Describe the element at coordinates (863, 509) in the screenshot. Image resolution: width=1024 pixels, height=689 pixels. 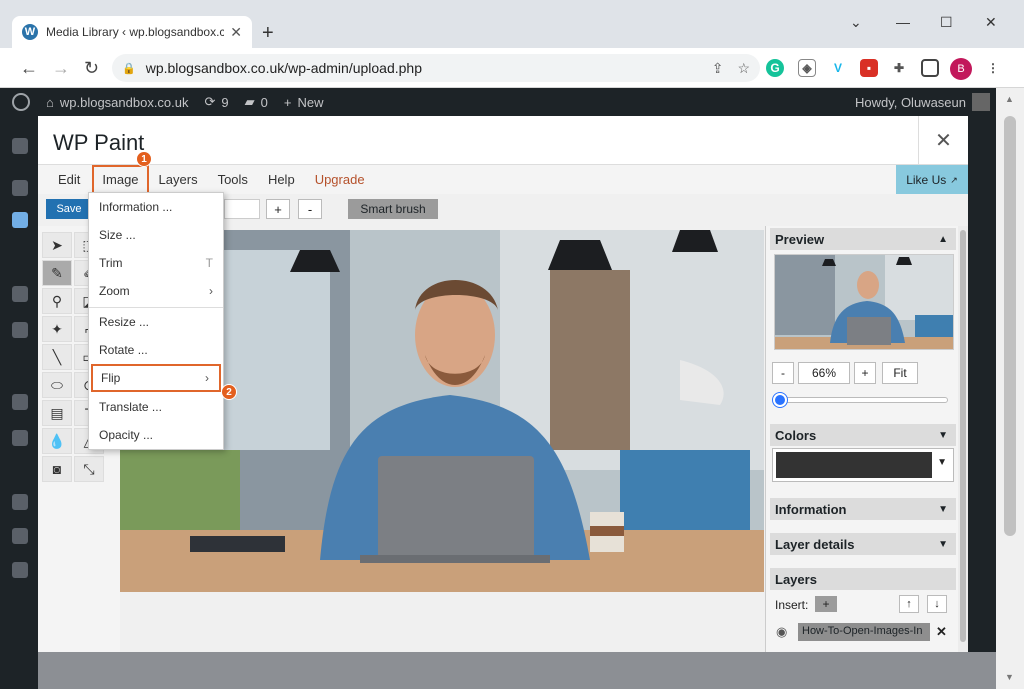
I see `information-section-header: Information ▼` at that location.